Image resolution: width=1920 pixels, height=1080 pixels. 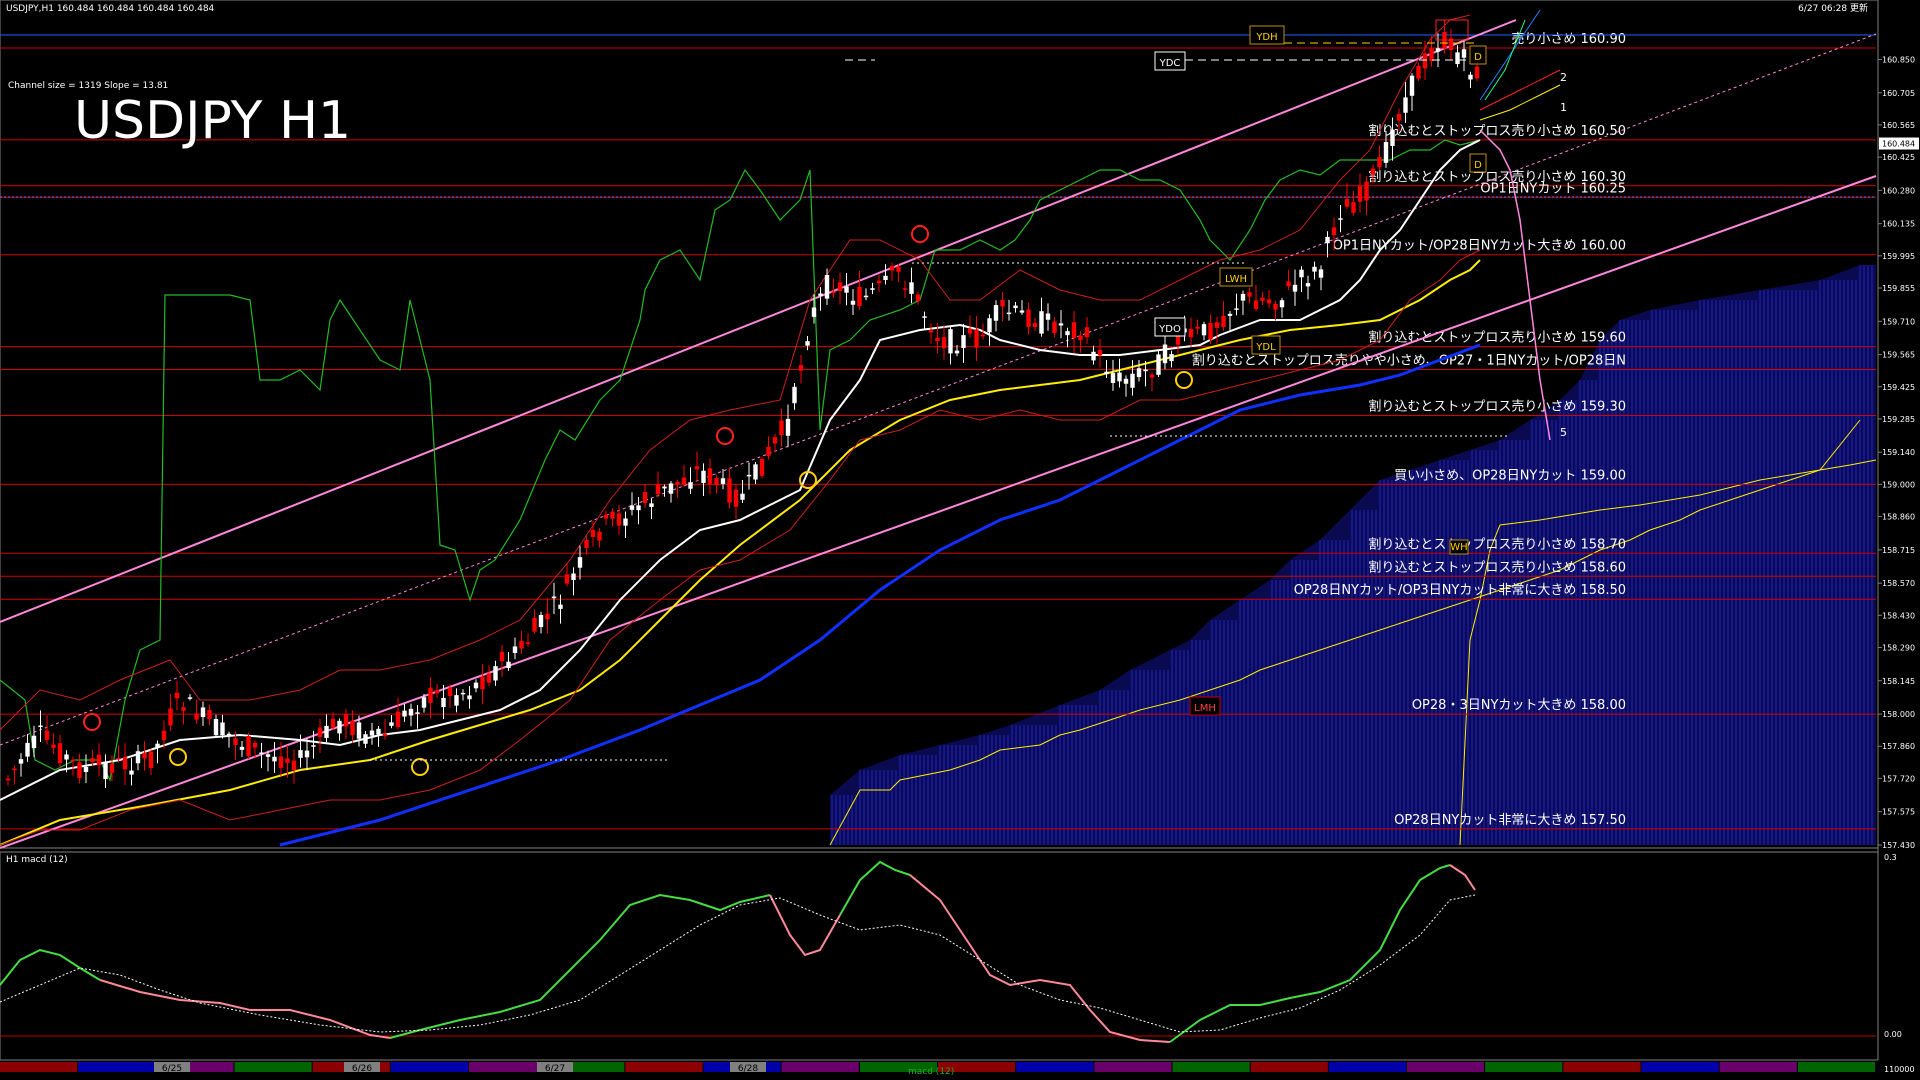 I want to click on axis-tick-label: 159.855, so click(x=1898, y=288).